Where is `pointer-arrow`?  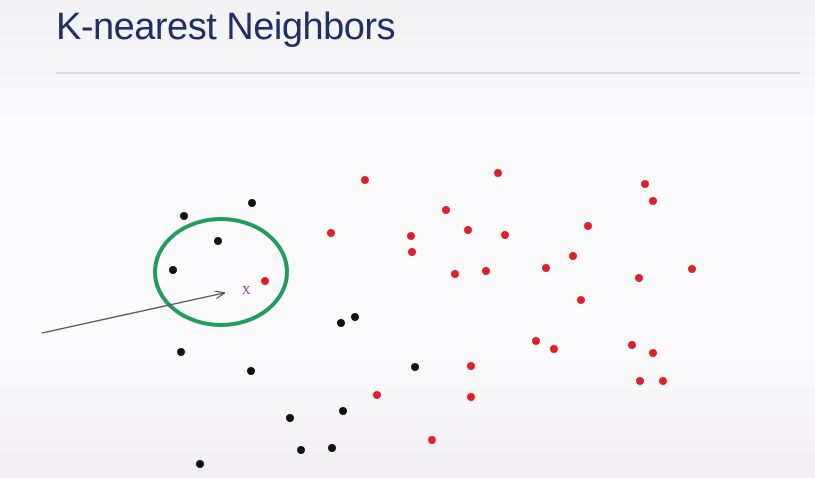
pointer-arrow is located at coordinates (132, 313).